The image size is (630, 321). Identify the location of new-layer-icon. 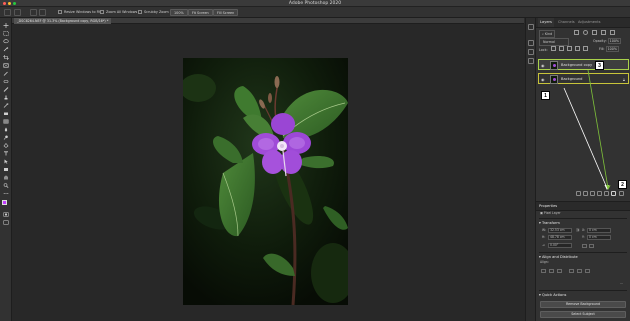
(613, 193).